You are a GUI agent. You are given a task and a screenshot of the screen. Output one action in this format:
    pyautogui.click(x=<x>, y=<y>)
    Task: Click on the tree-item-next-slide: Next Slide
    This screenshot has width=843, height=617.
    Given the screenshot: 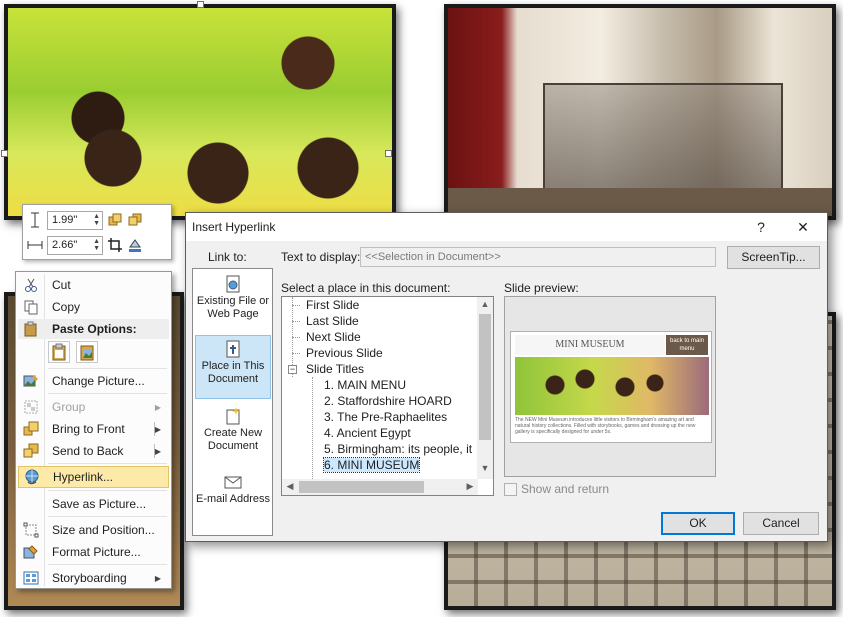 What is the action you would take?
    pyautogui.click(x=333, y=337)
    